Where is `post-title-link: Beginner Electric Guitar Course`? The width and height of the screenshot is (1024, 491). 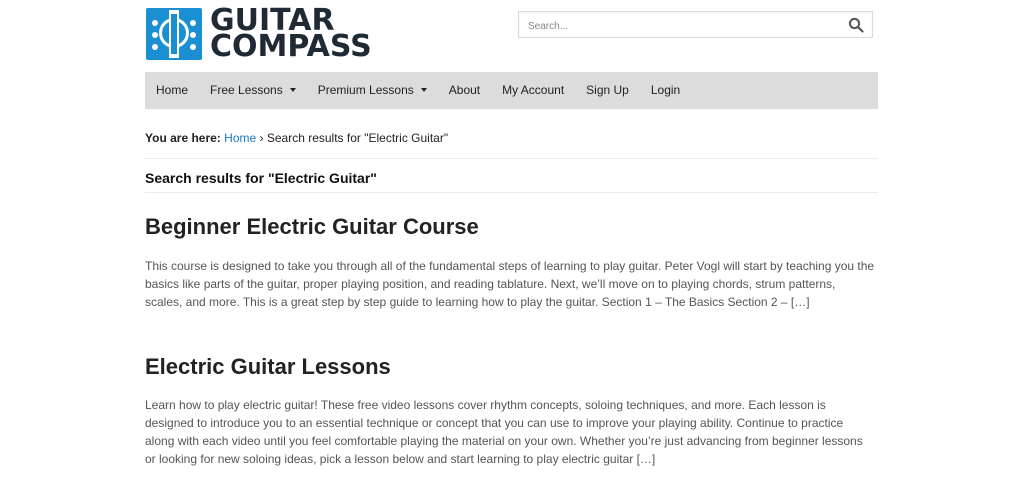
post-title-link: Beginner Electric Guitar Course is located at coordinates (312, 227).